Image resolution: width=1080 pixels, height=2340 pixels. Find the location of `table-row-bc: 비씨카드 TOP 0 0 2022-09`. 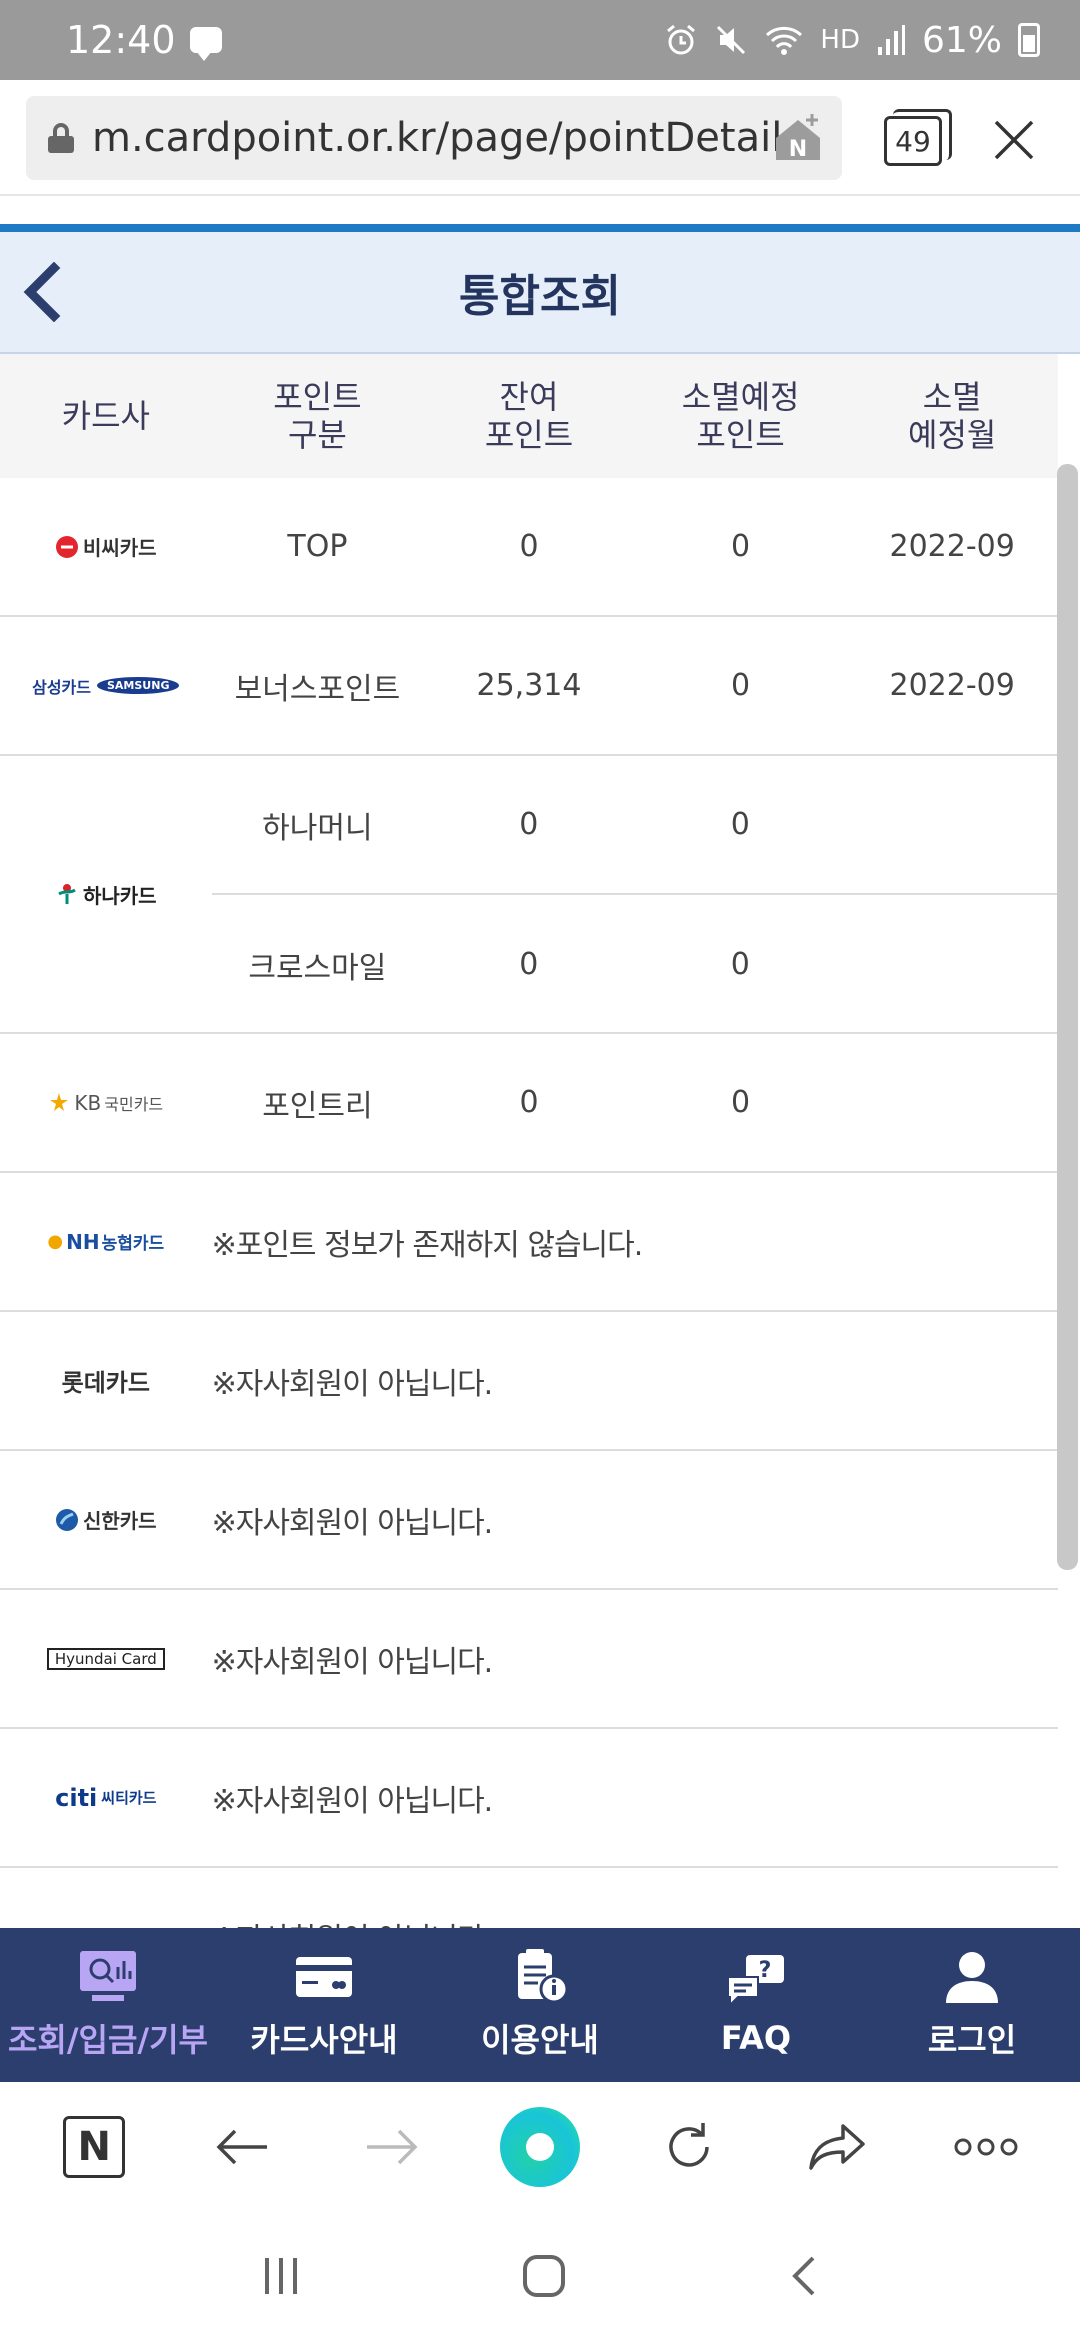

table-row-bc: 비씨카드 TOP 0 0 2022-09 is located at coordinates (529, 547).